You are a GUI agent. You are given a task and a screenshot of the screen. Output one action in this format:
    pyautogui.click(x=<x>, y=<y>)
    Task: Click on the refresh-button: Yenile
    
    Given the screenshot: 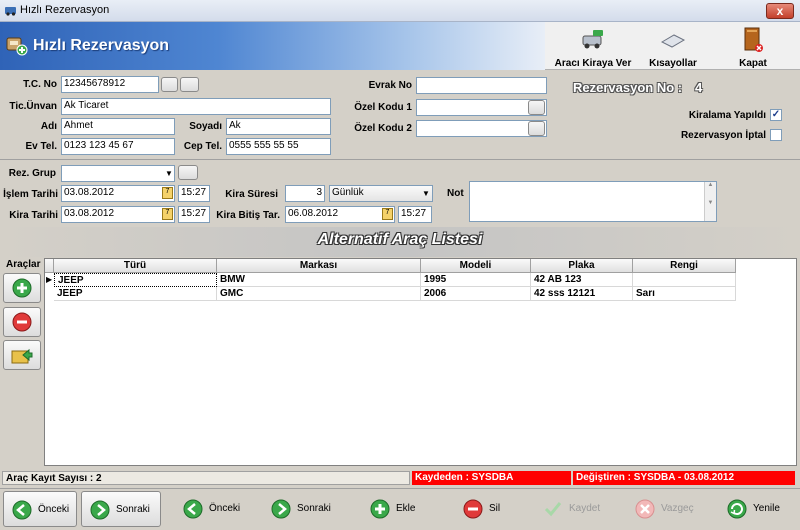 What is the action you would take?
    pyautogui.click(x=758, y=509)
    